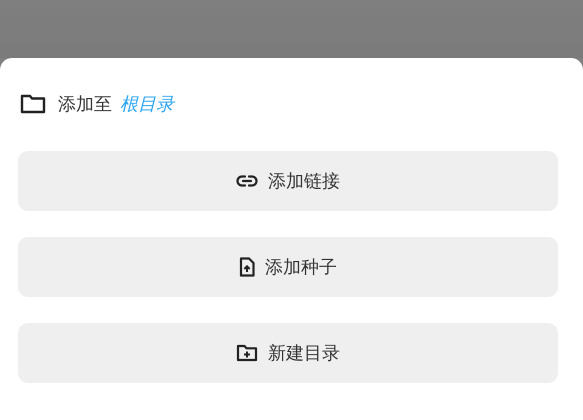 The width and height of the screenshot is (583, 420). I want to click on folder-icon, so click(33, 104).